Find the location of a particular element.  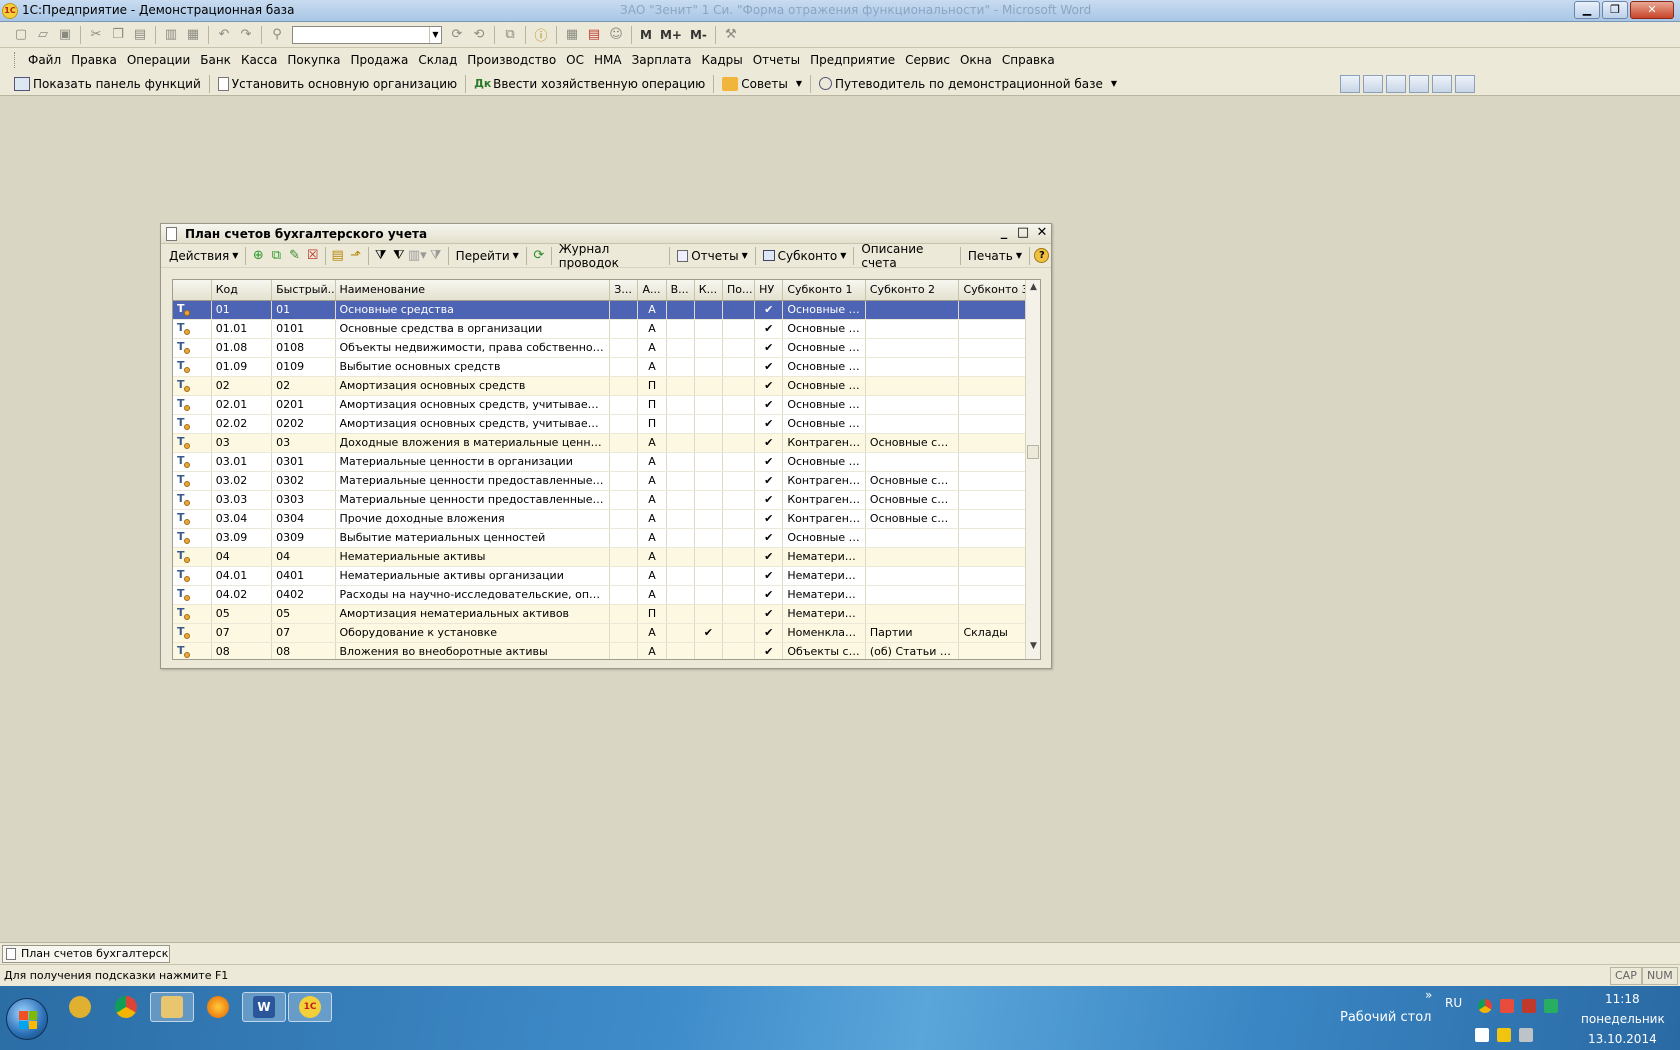

language-indicator: RU is located at coordinates (1453, 1003).